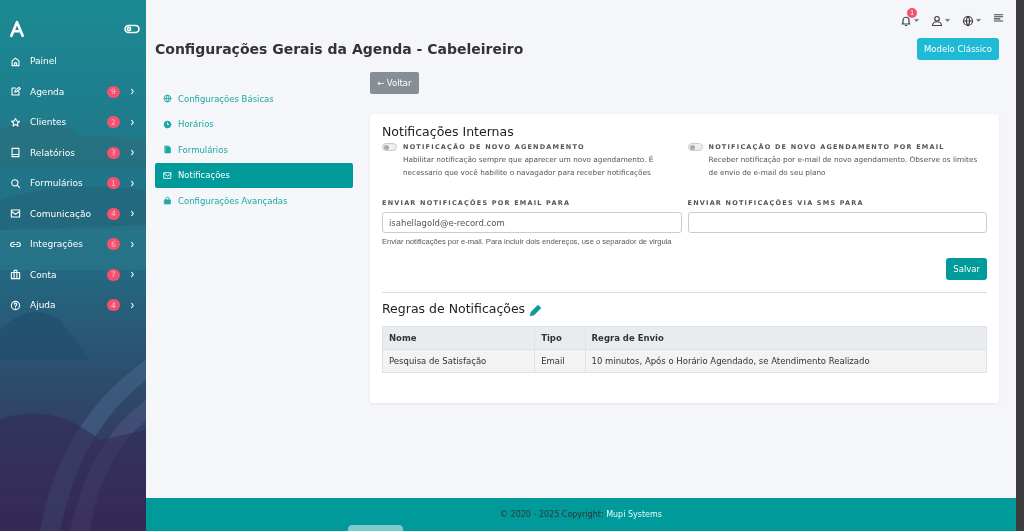 The width and height of the screenshot is (1024, 531). What do you see at coordinates (254, 201) in the screenshot?
I see `settings-nav-item: Configurações Avançadas` at bounding box center [254, 201].